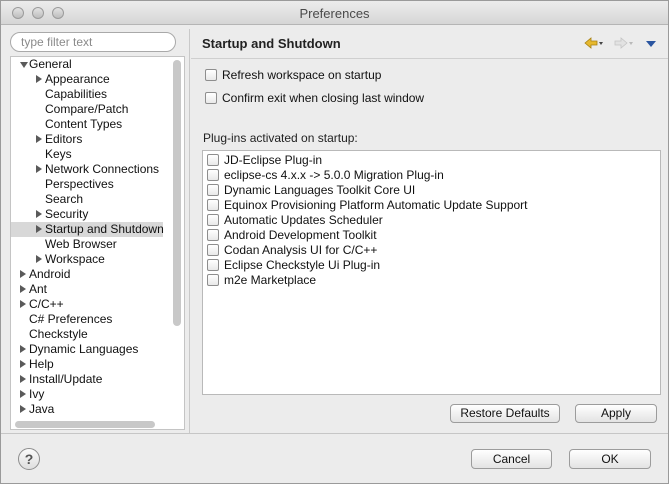  Describe the element at coordinates (77, 79) in the screenshot. I see `tree-item-label: Appearance` at that location.